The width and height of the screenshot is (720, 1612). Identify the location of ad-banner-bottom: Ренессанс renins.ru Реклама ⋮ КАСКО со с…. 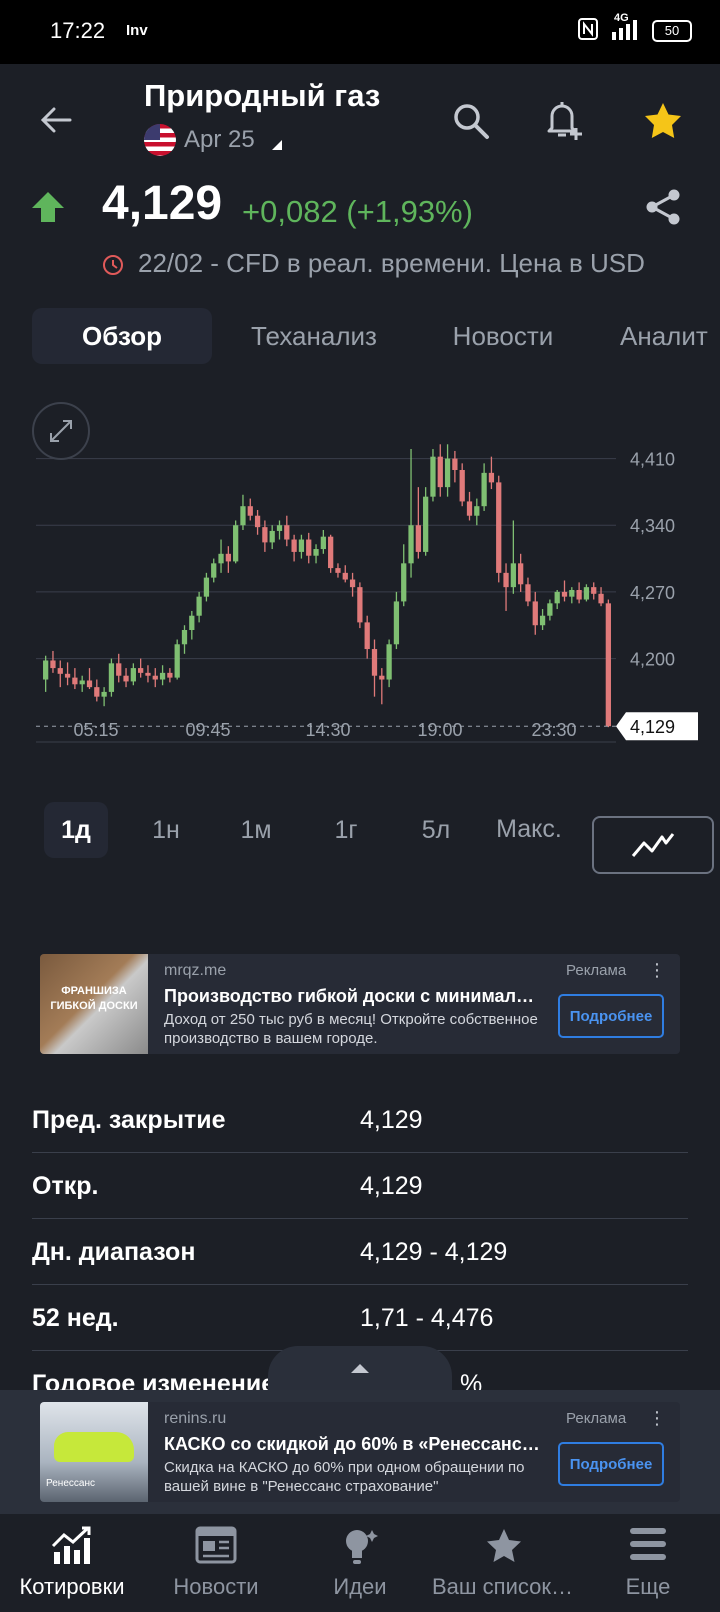
(360, 1452).